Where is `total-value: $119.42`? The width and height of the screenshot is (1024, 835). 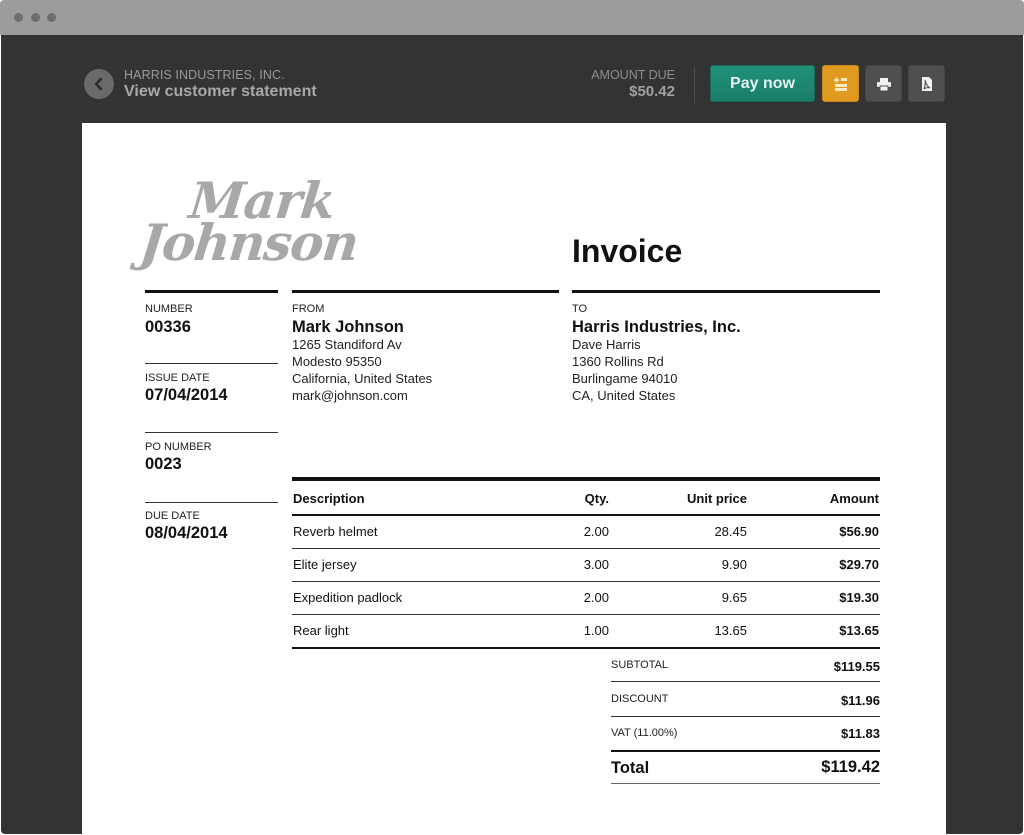 total-value: $119.42 is located at coordinates (850, 767).